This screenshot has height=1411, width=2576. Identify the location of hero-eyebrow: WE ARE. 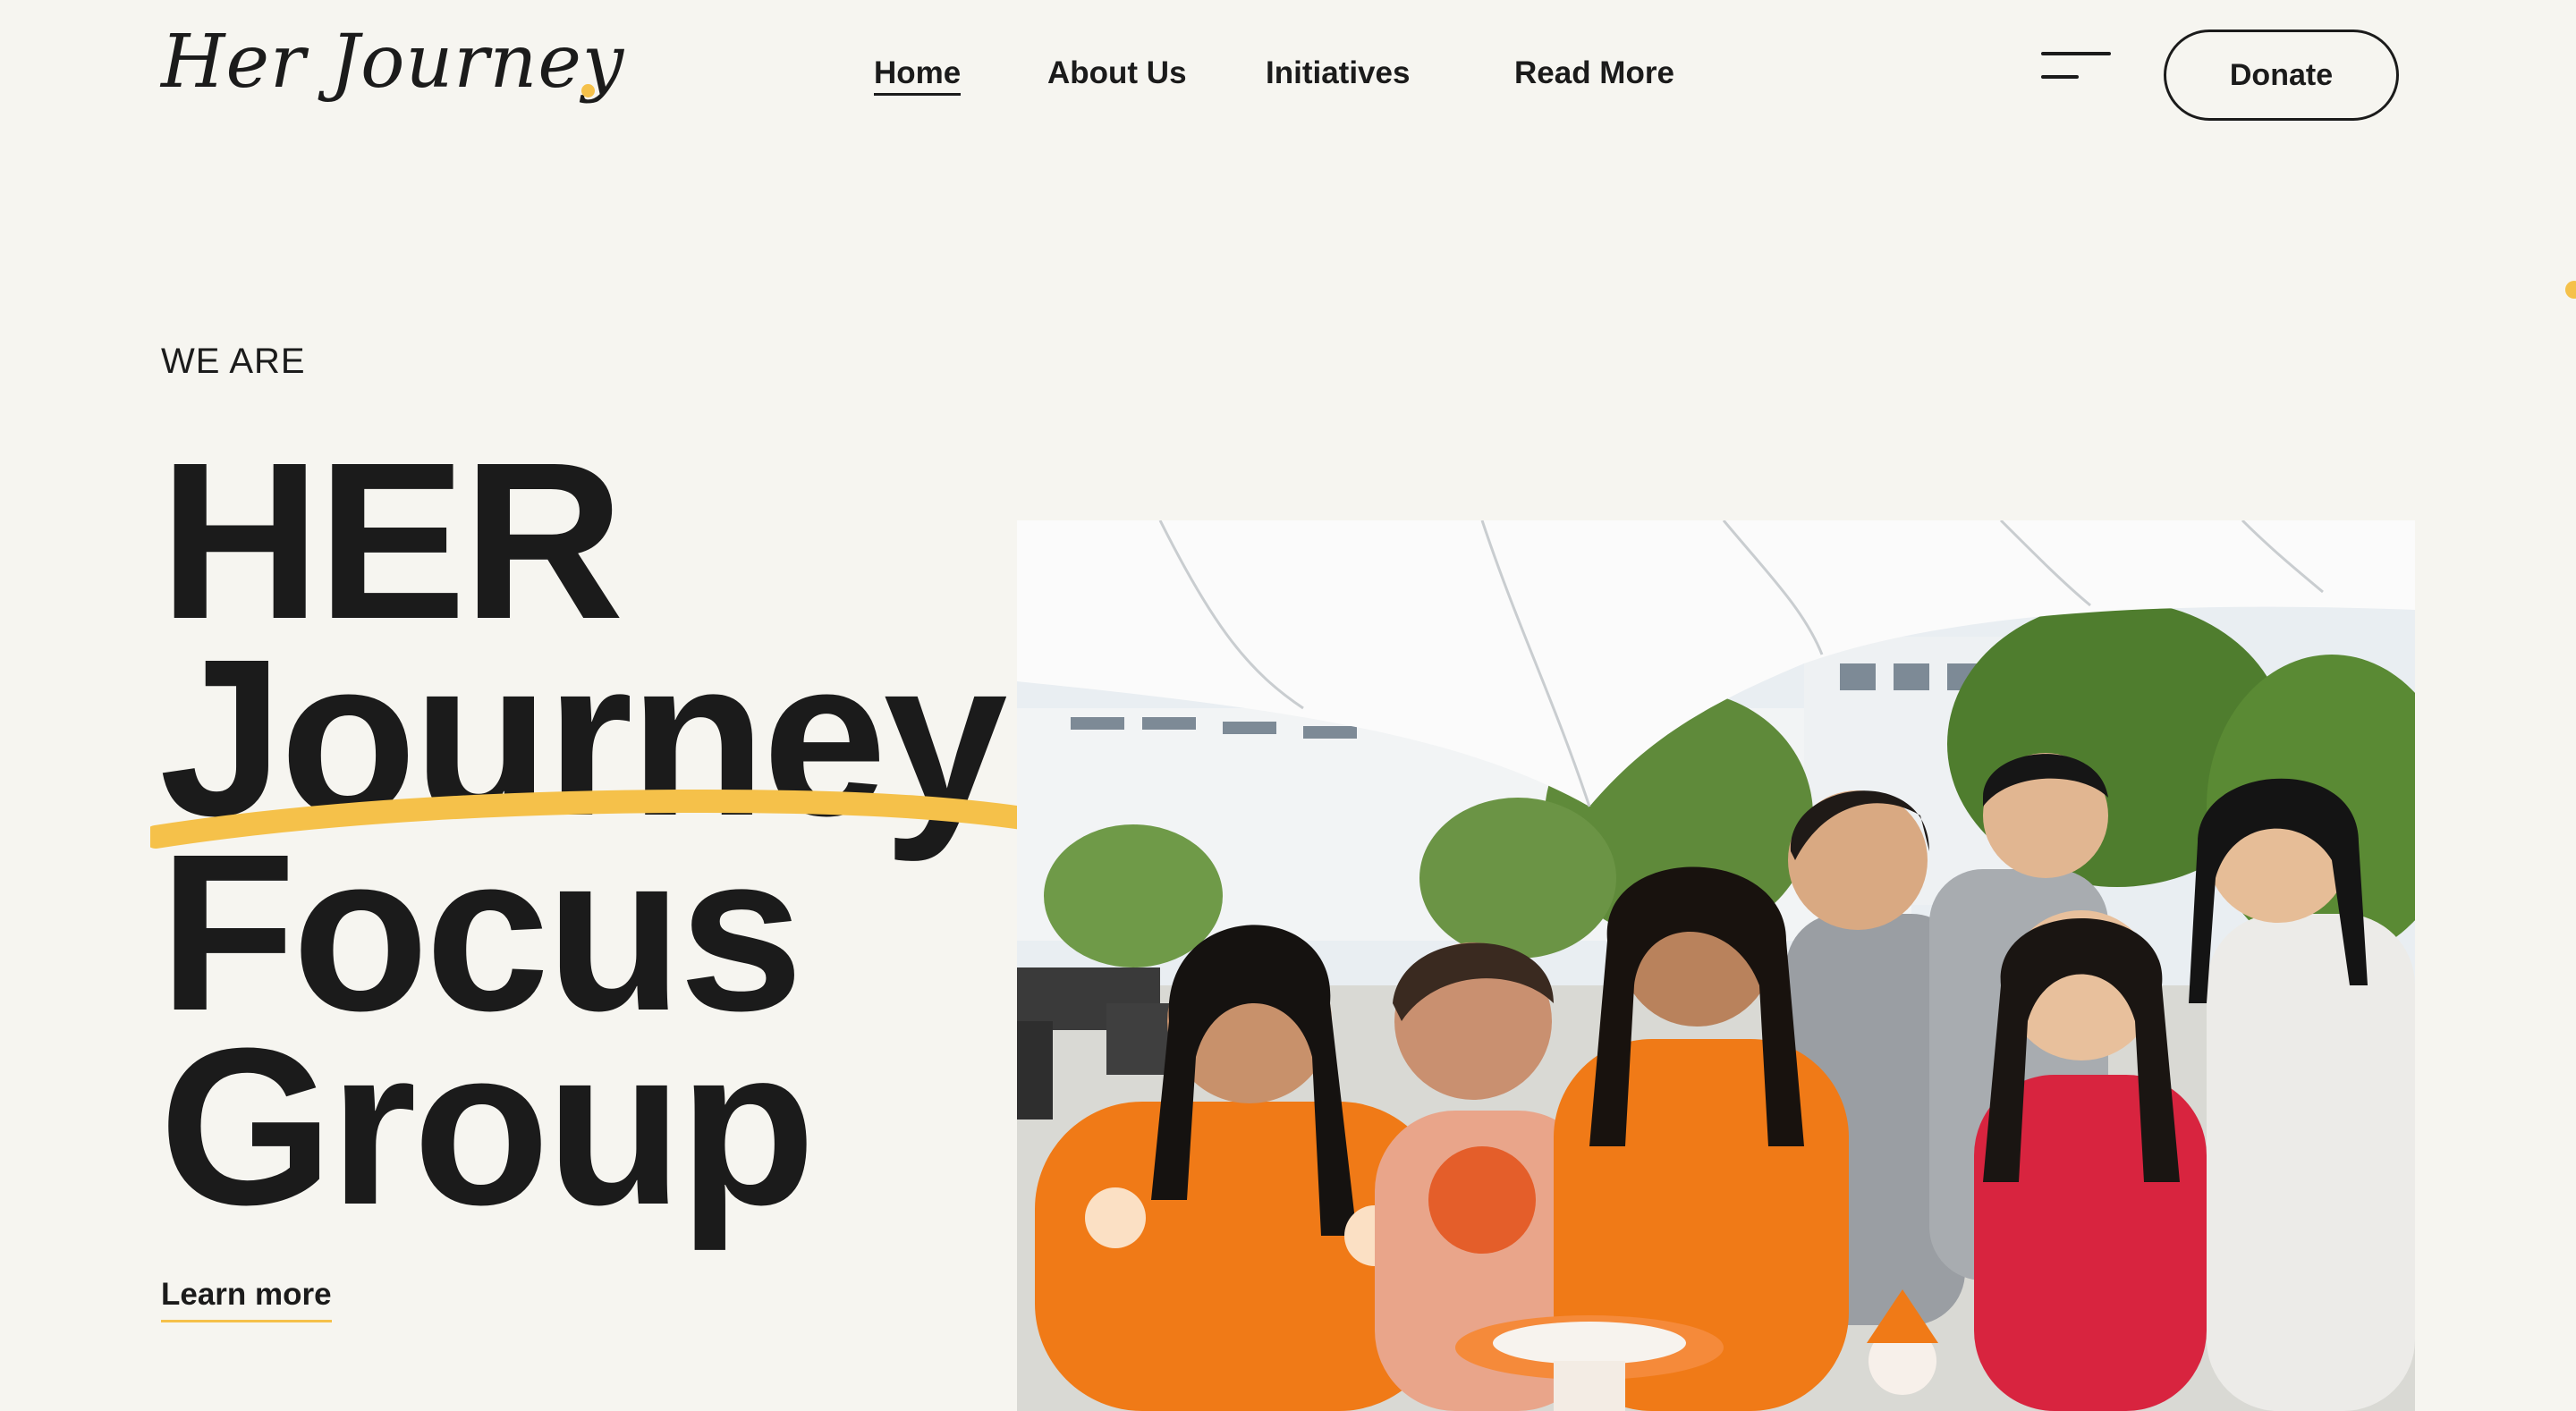
(233, 362).